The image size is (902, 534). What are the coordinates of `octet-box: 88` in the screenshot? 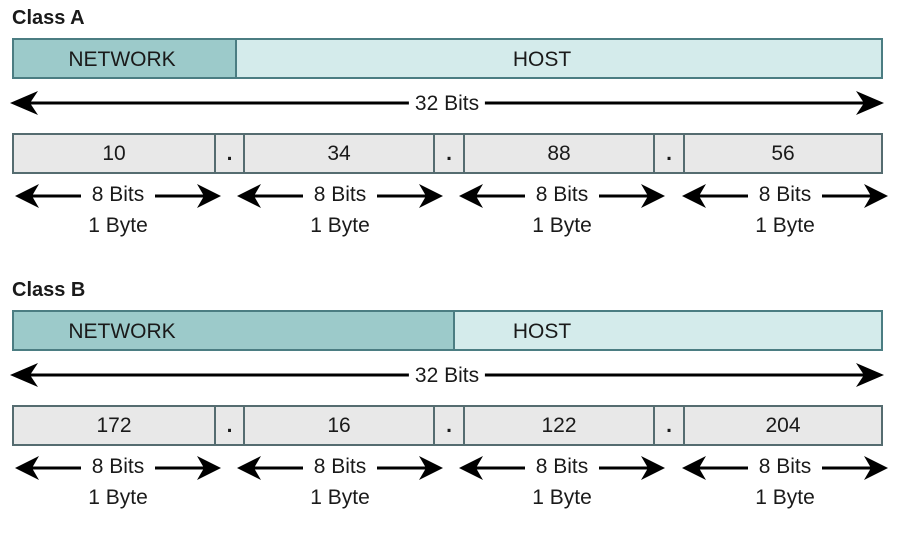 It's located at (559, 153).